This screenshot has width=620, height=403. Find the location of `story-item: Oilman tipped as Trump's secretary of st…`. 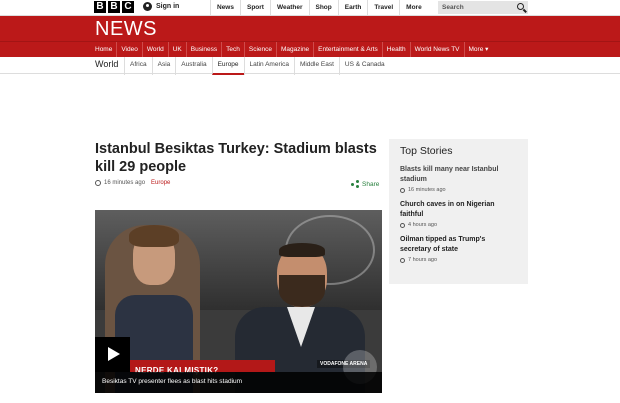

story-item: Oilman tipped as Trump's secretary of st… is located at coordinates (458, 249).